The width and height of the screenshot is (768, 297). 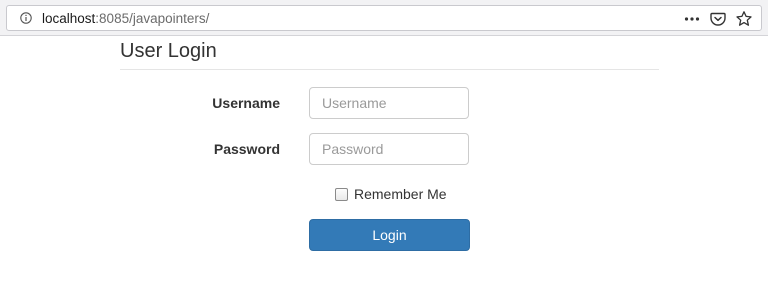 I want to click on username-input, so click(x=389, y=103).